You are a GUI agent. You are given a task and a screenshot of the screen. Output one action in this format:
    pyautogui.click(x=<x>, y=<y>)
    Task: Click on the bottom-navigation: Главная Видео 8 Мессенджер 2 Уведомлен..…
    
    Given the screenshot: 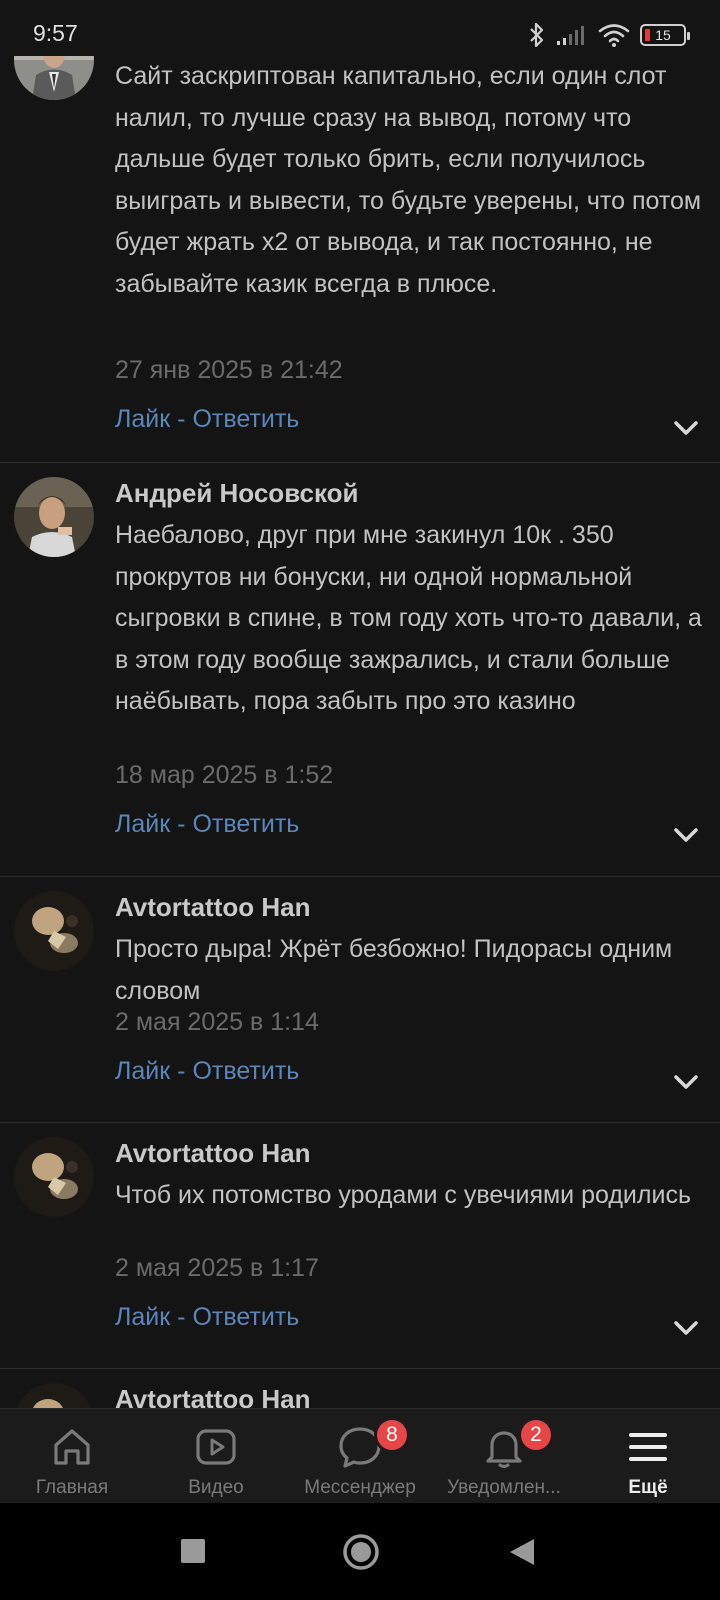 What is the action you would take?
    pyautogui.click(x=360, y=1455)
    